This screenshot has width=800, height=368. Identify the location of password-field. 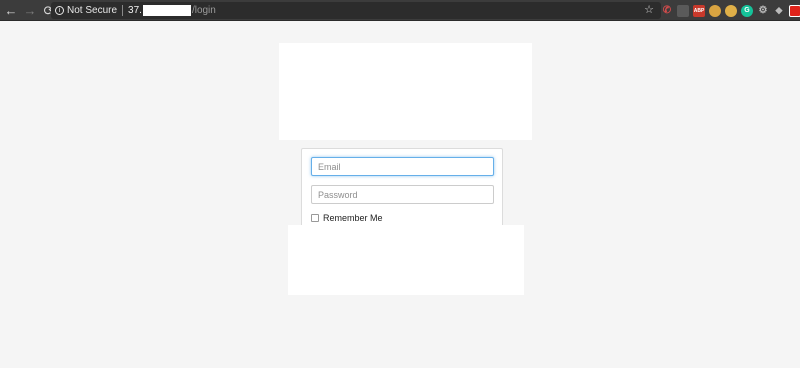
(402, 194).